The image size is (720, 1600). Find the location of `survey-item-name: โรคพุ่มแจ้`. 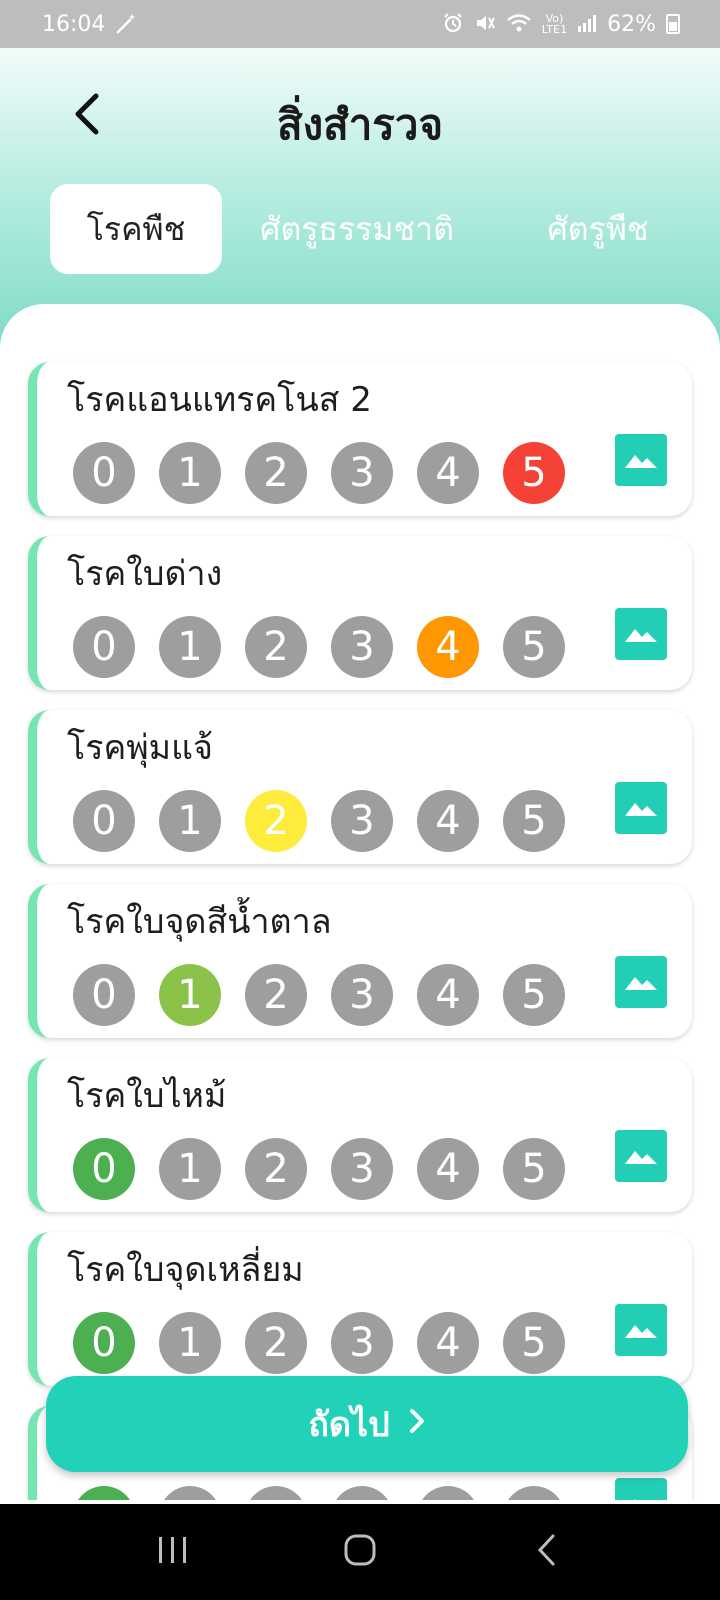

survey-item-name: โรคพุ่มแจ้ is located at coordinates (140, 748).